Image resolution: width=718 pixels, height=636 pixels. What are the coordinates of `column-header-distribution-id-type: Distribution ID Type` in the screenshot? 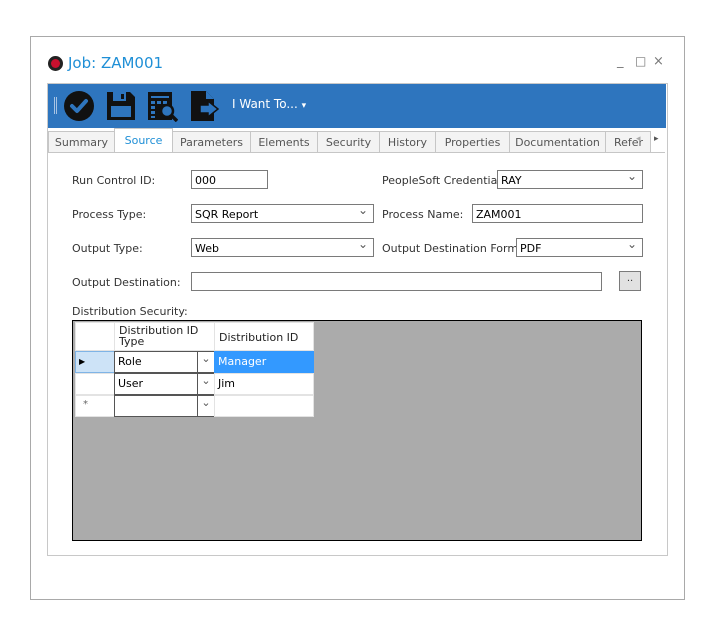 It's located at (164, 336).